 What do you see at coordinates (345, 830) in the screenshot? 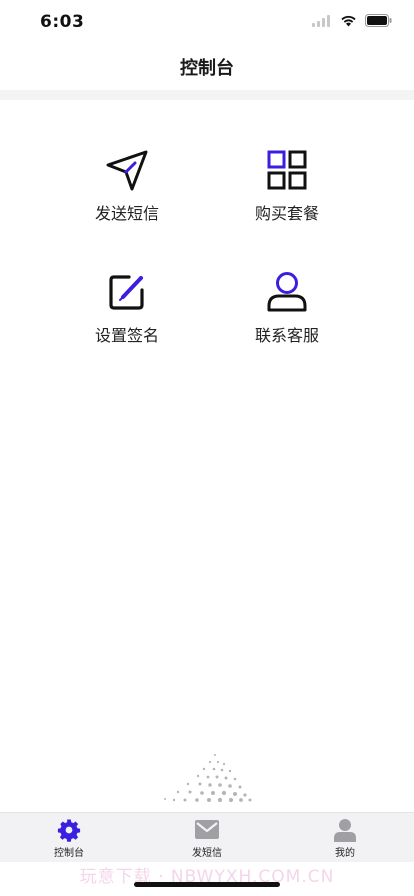
I see `user-icon` at bounding box center [345, 830].